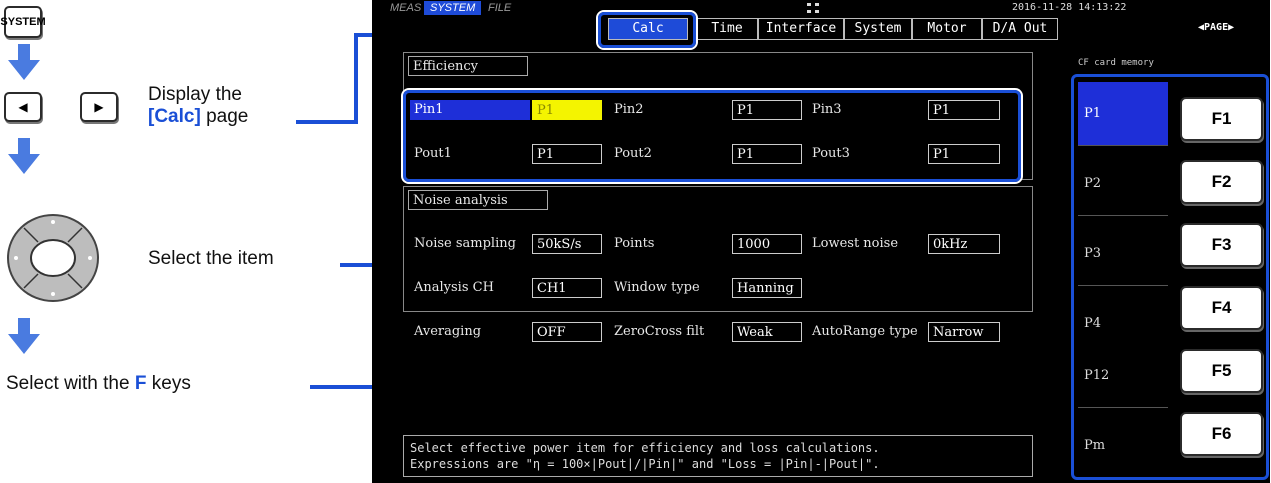 The height and width of the screenshot is (483, 1271). Describe the element at coordinates (964, 244) in the screenshot. I see `lowest-noise-value: 0kHz` at that location.